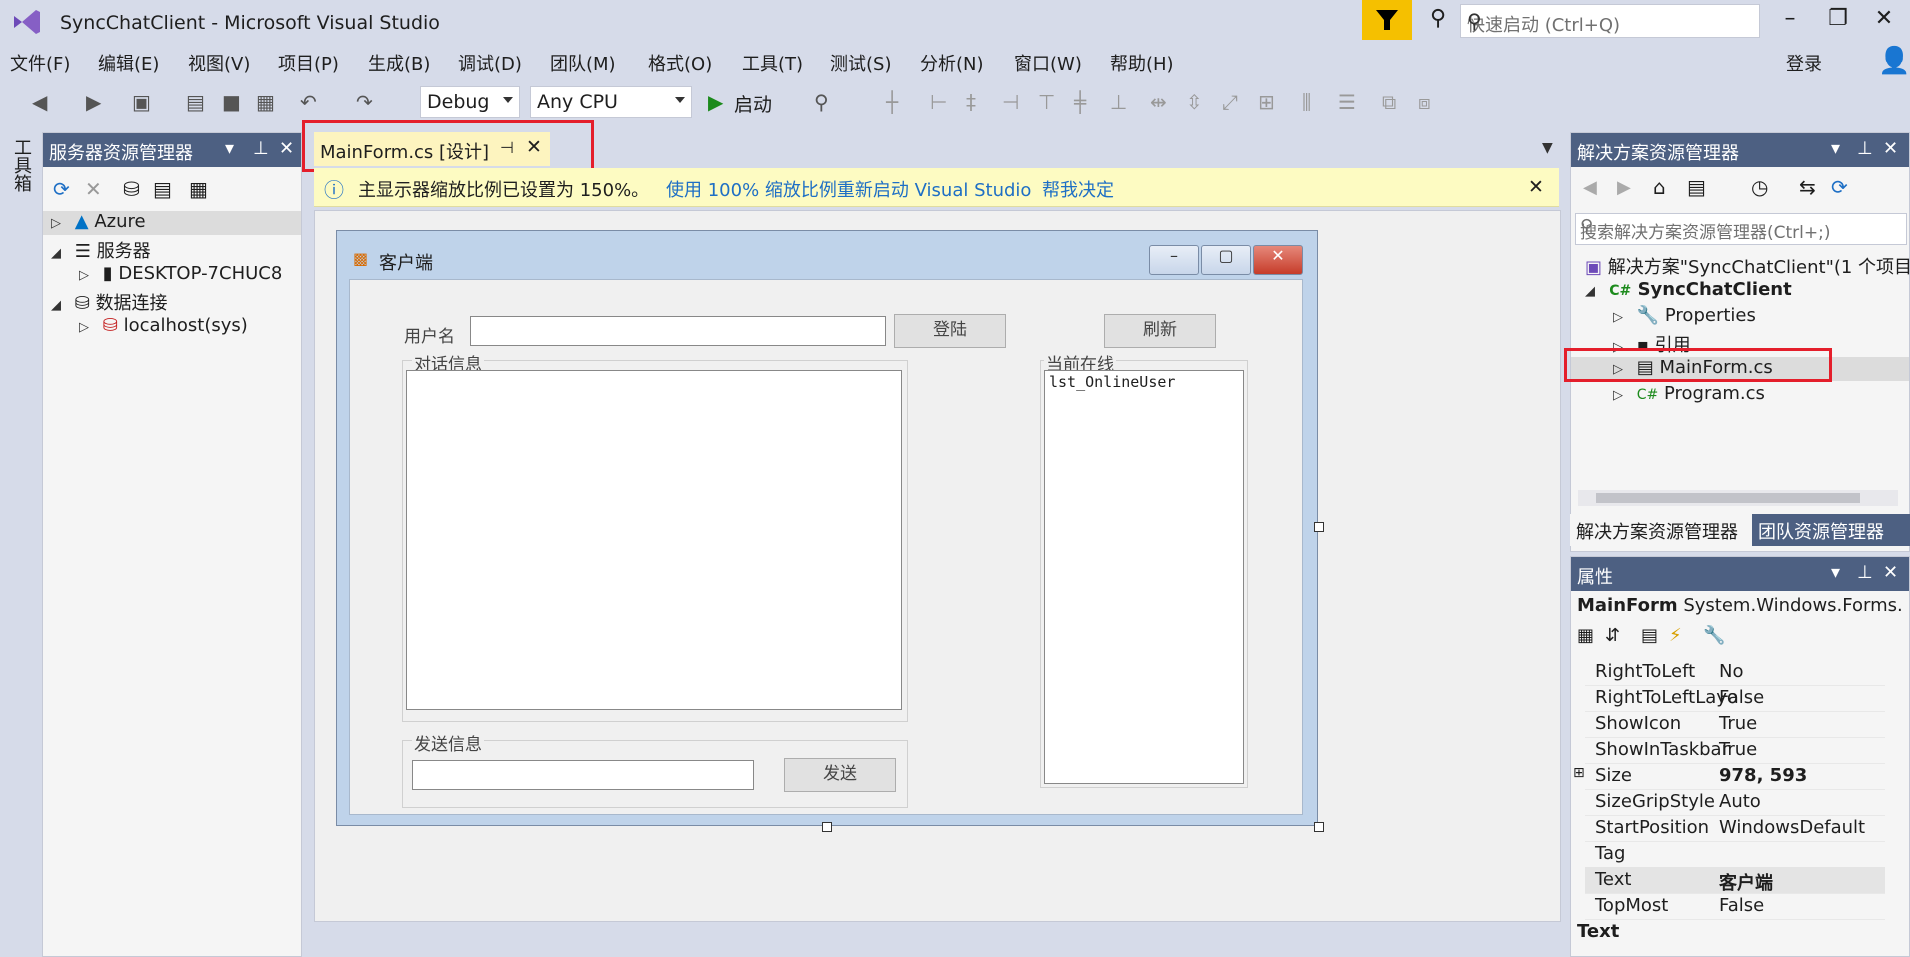  What do you see at coordinates (715, 102) in the screenshot?
I see `start-play-icon: ▶` at bounding box center [715, 102].